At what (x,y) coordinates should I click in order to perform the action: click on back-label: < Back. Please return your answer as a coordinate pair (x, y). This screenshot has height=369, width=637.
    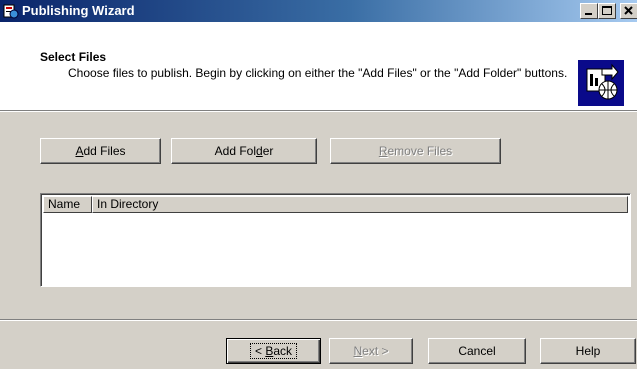
    Looking at the image, I should click on (273, 351).